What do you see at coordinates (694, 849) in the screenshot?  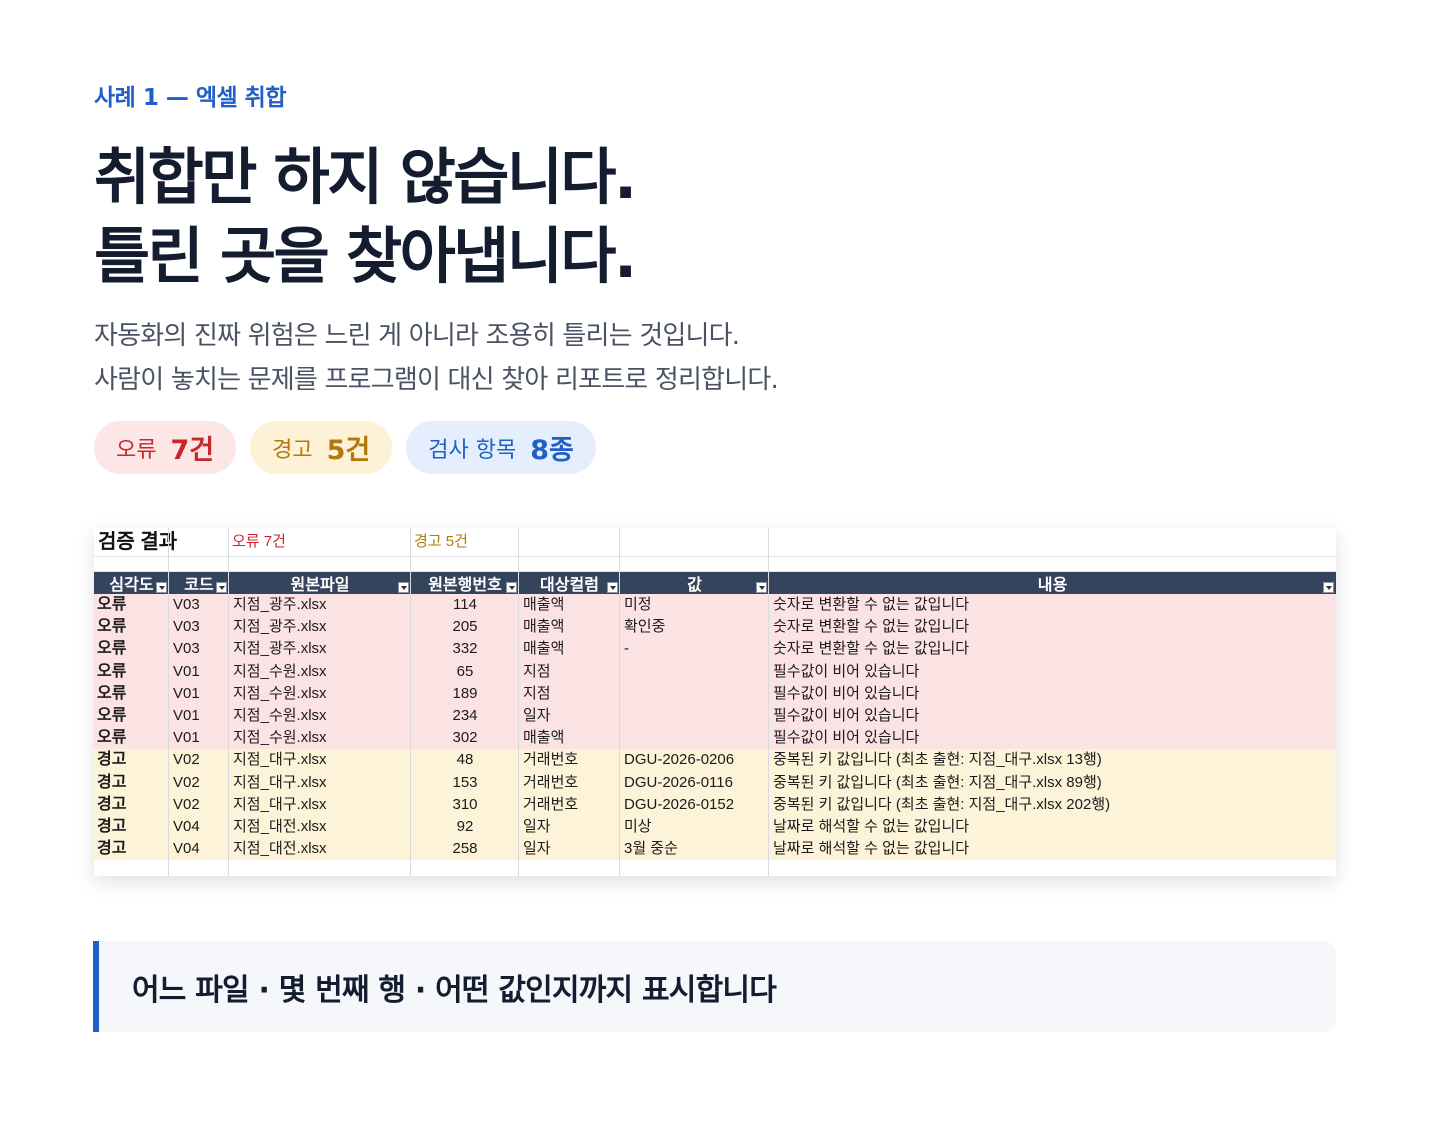 I see `cell-value: 3월 중순` at bounding box center [694, 849].